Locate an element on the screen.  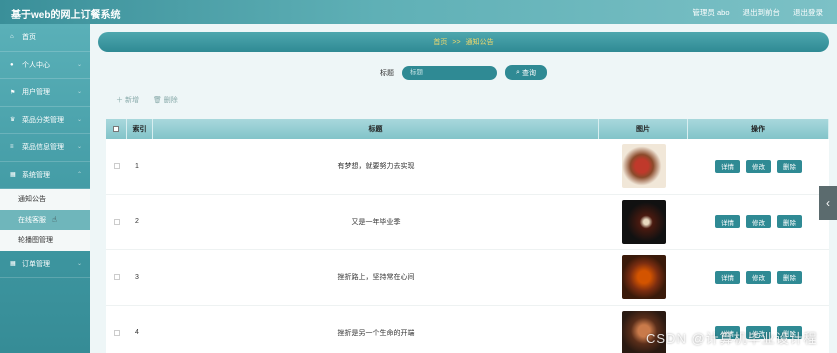
user-icon: ● is located at coordinates (12, 64).